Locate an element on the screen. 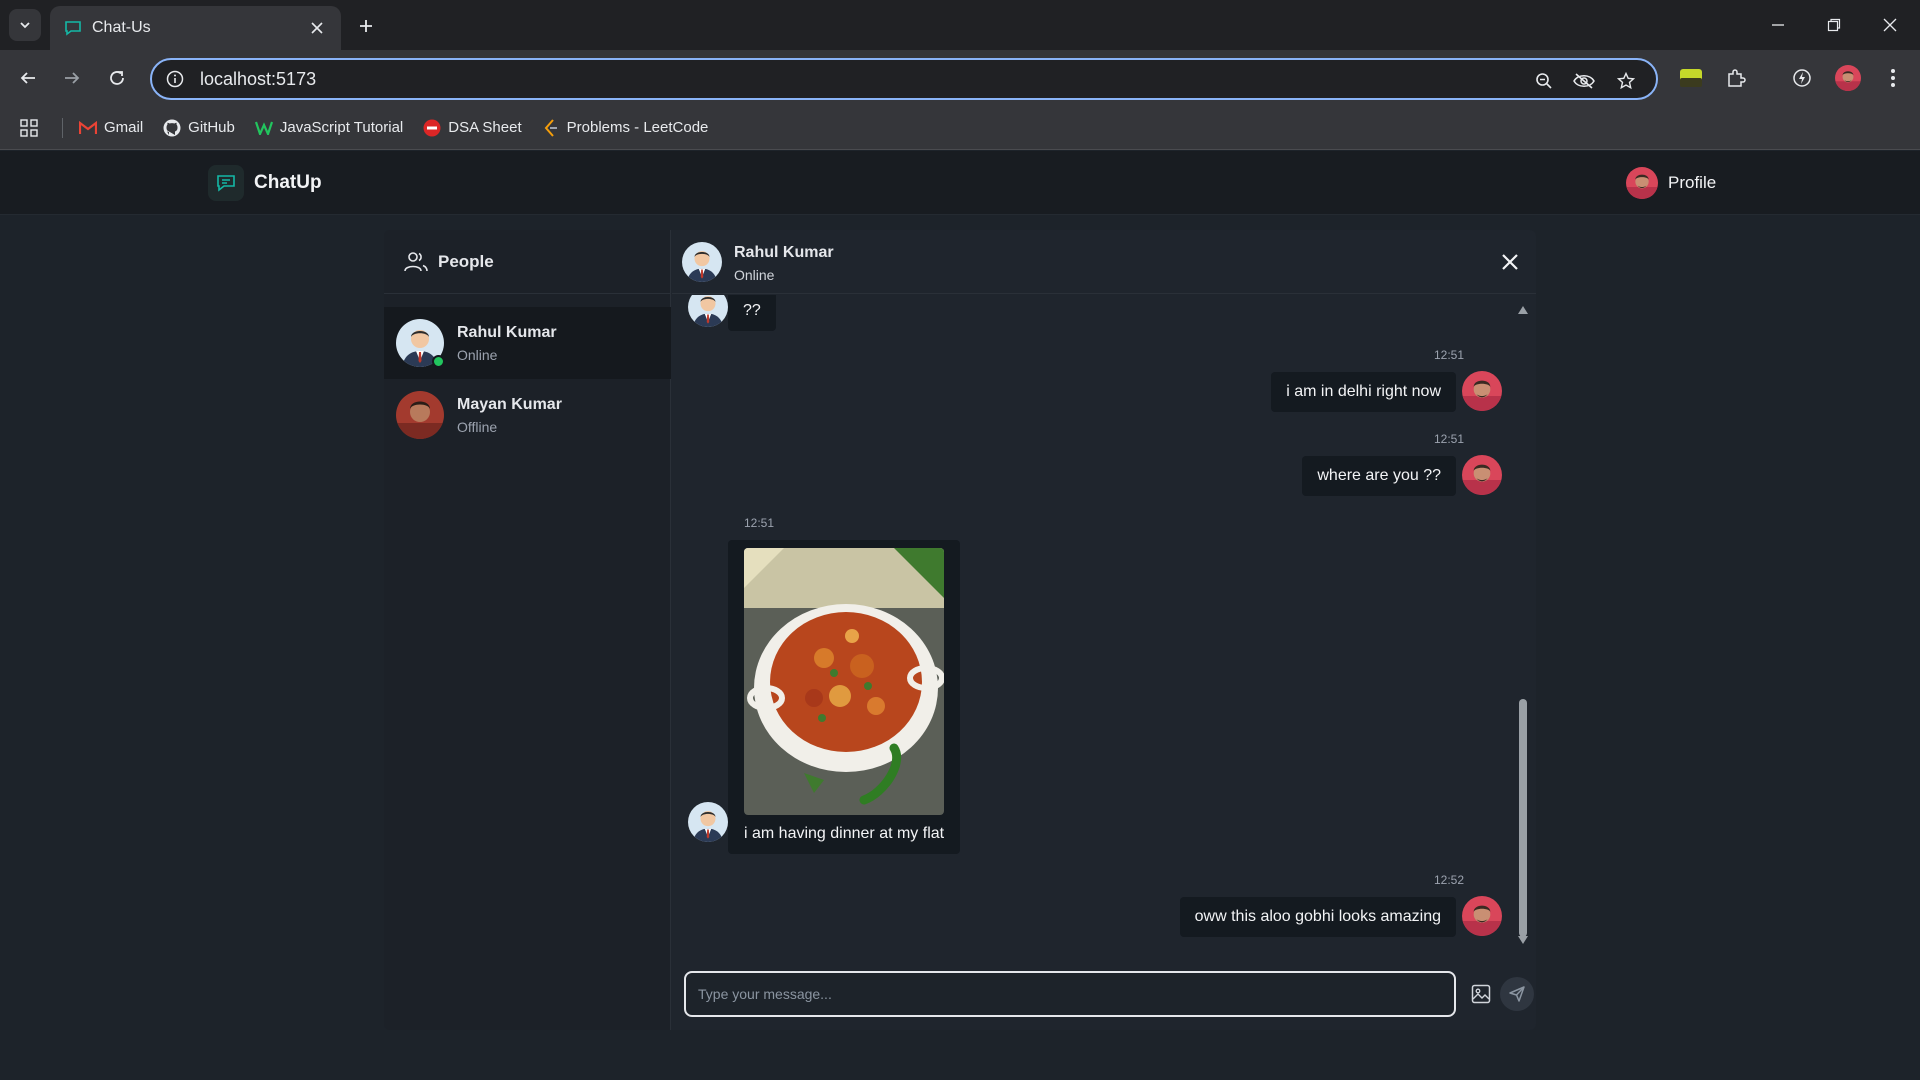 The height and width of the screenshot is (1080, 1920). profile-label: Profile is located at coordinates (1692, 182).